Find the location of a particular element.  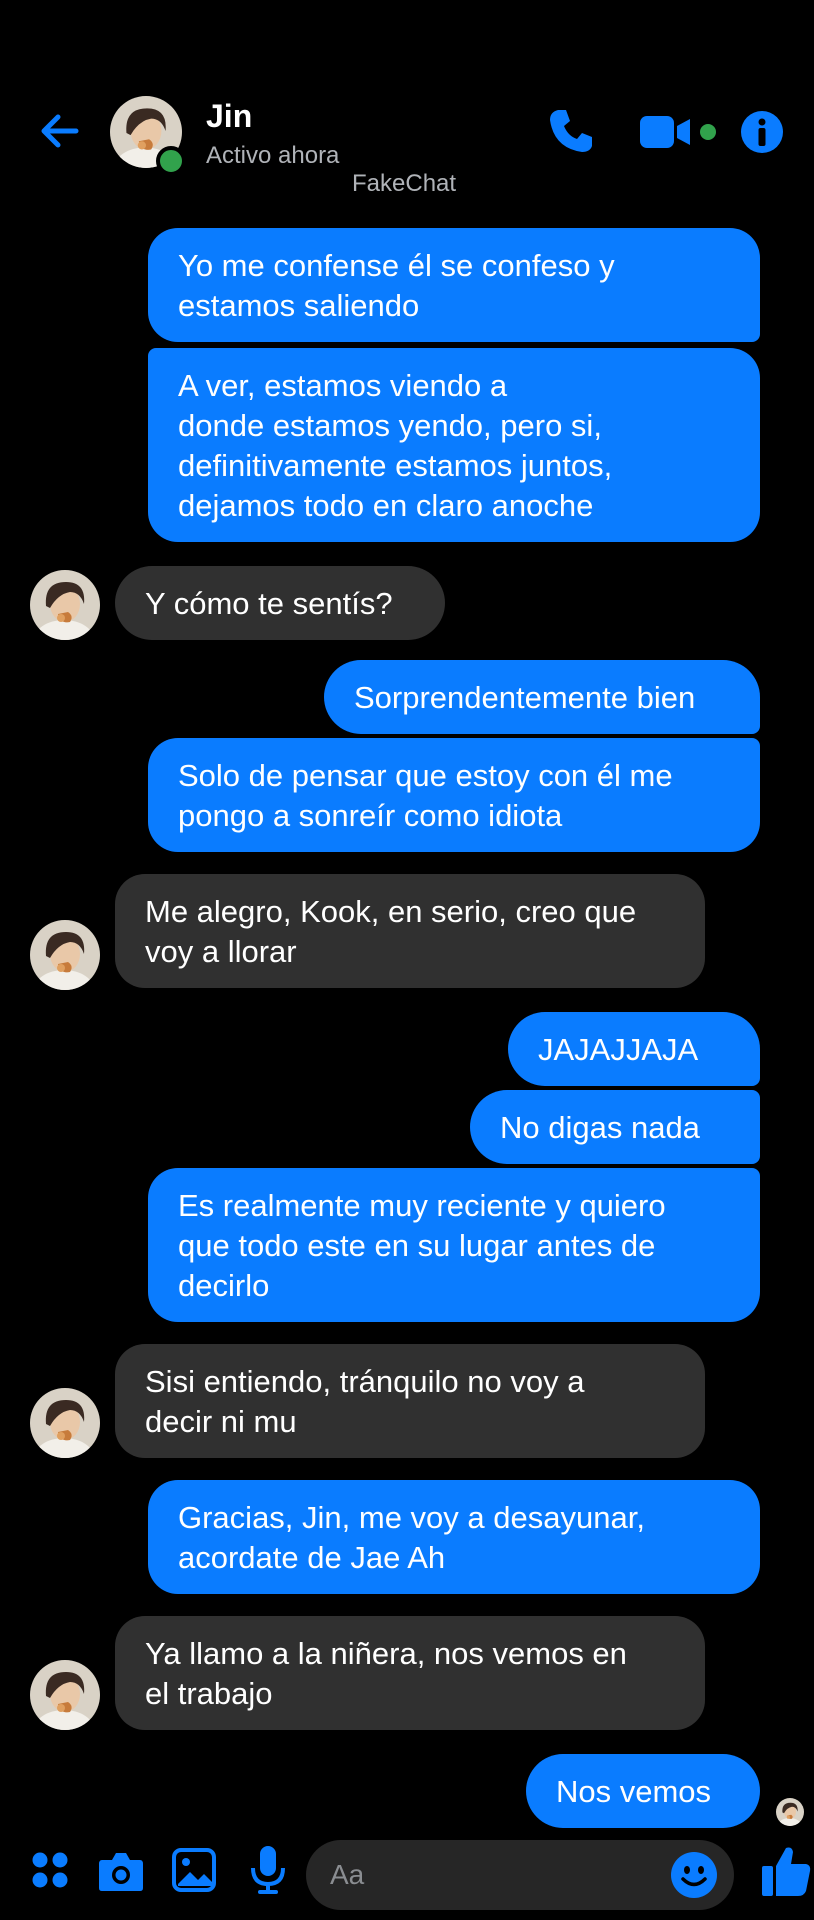

message-bubble-outgoing: JAJAJJAJA is located at coordinates (634, 1049).